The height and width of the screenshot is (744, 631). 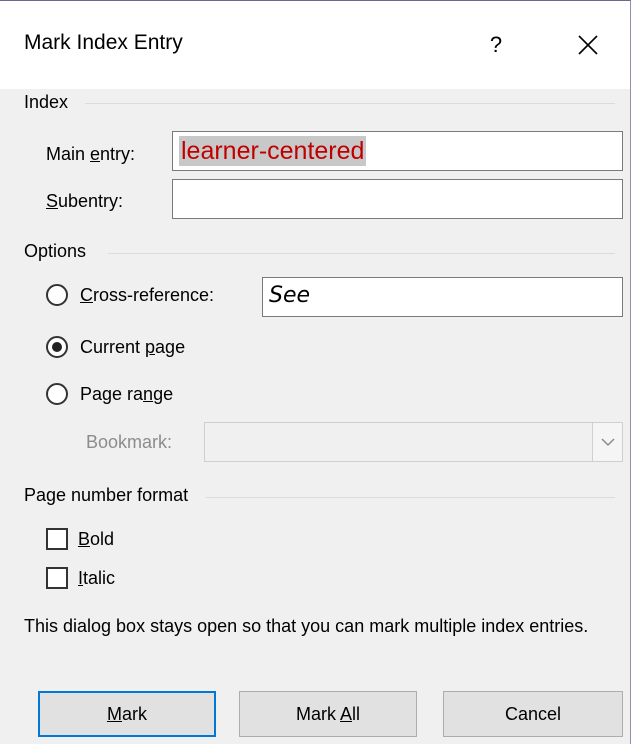 I want to click on bold-checkbox, so click(x=57, y=539).